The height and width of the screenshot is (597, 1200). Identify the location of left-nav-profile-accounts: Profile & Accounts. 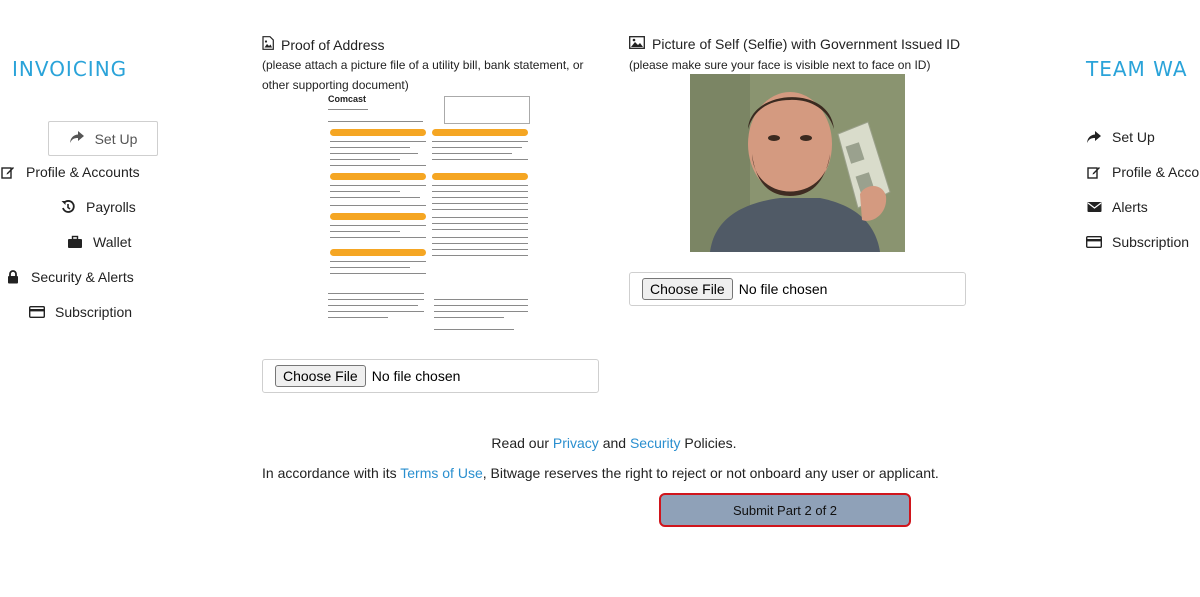
(70, 172).